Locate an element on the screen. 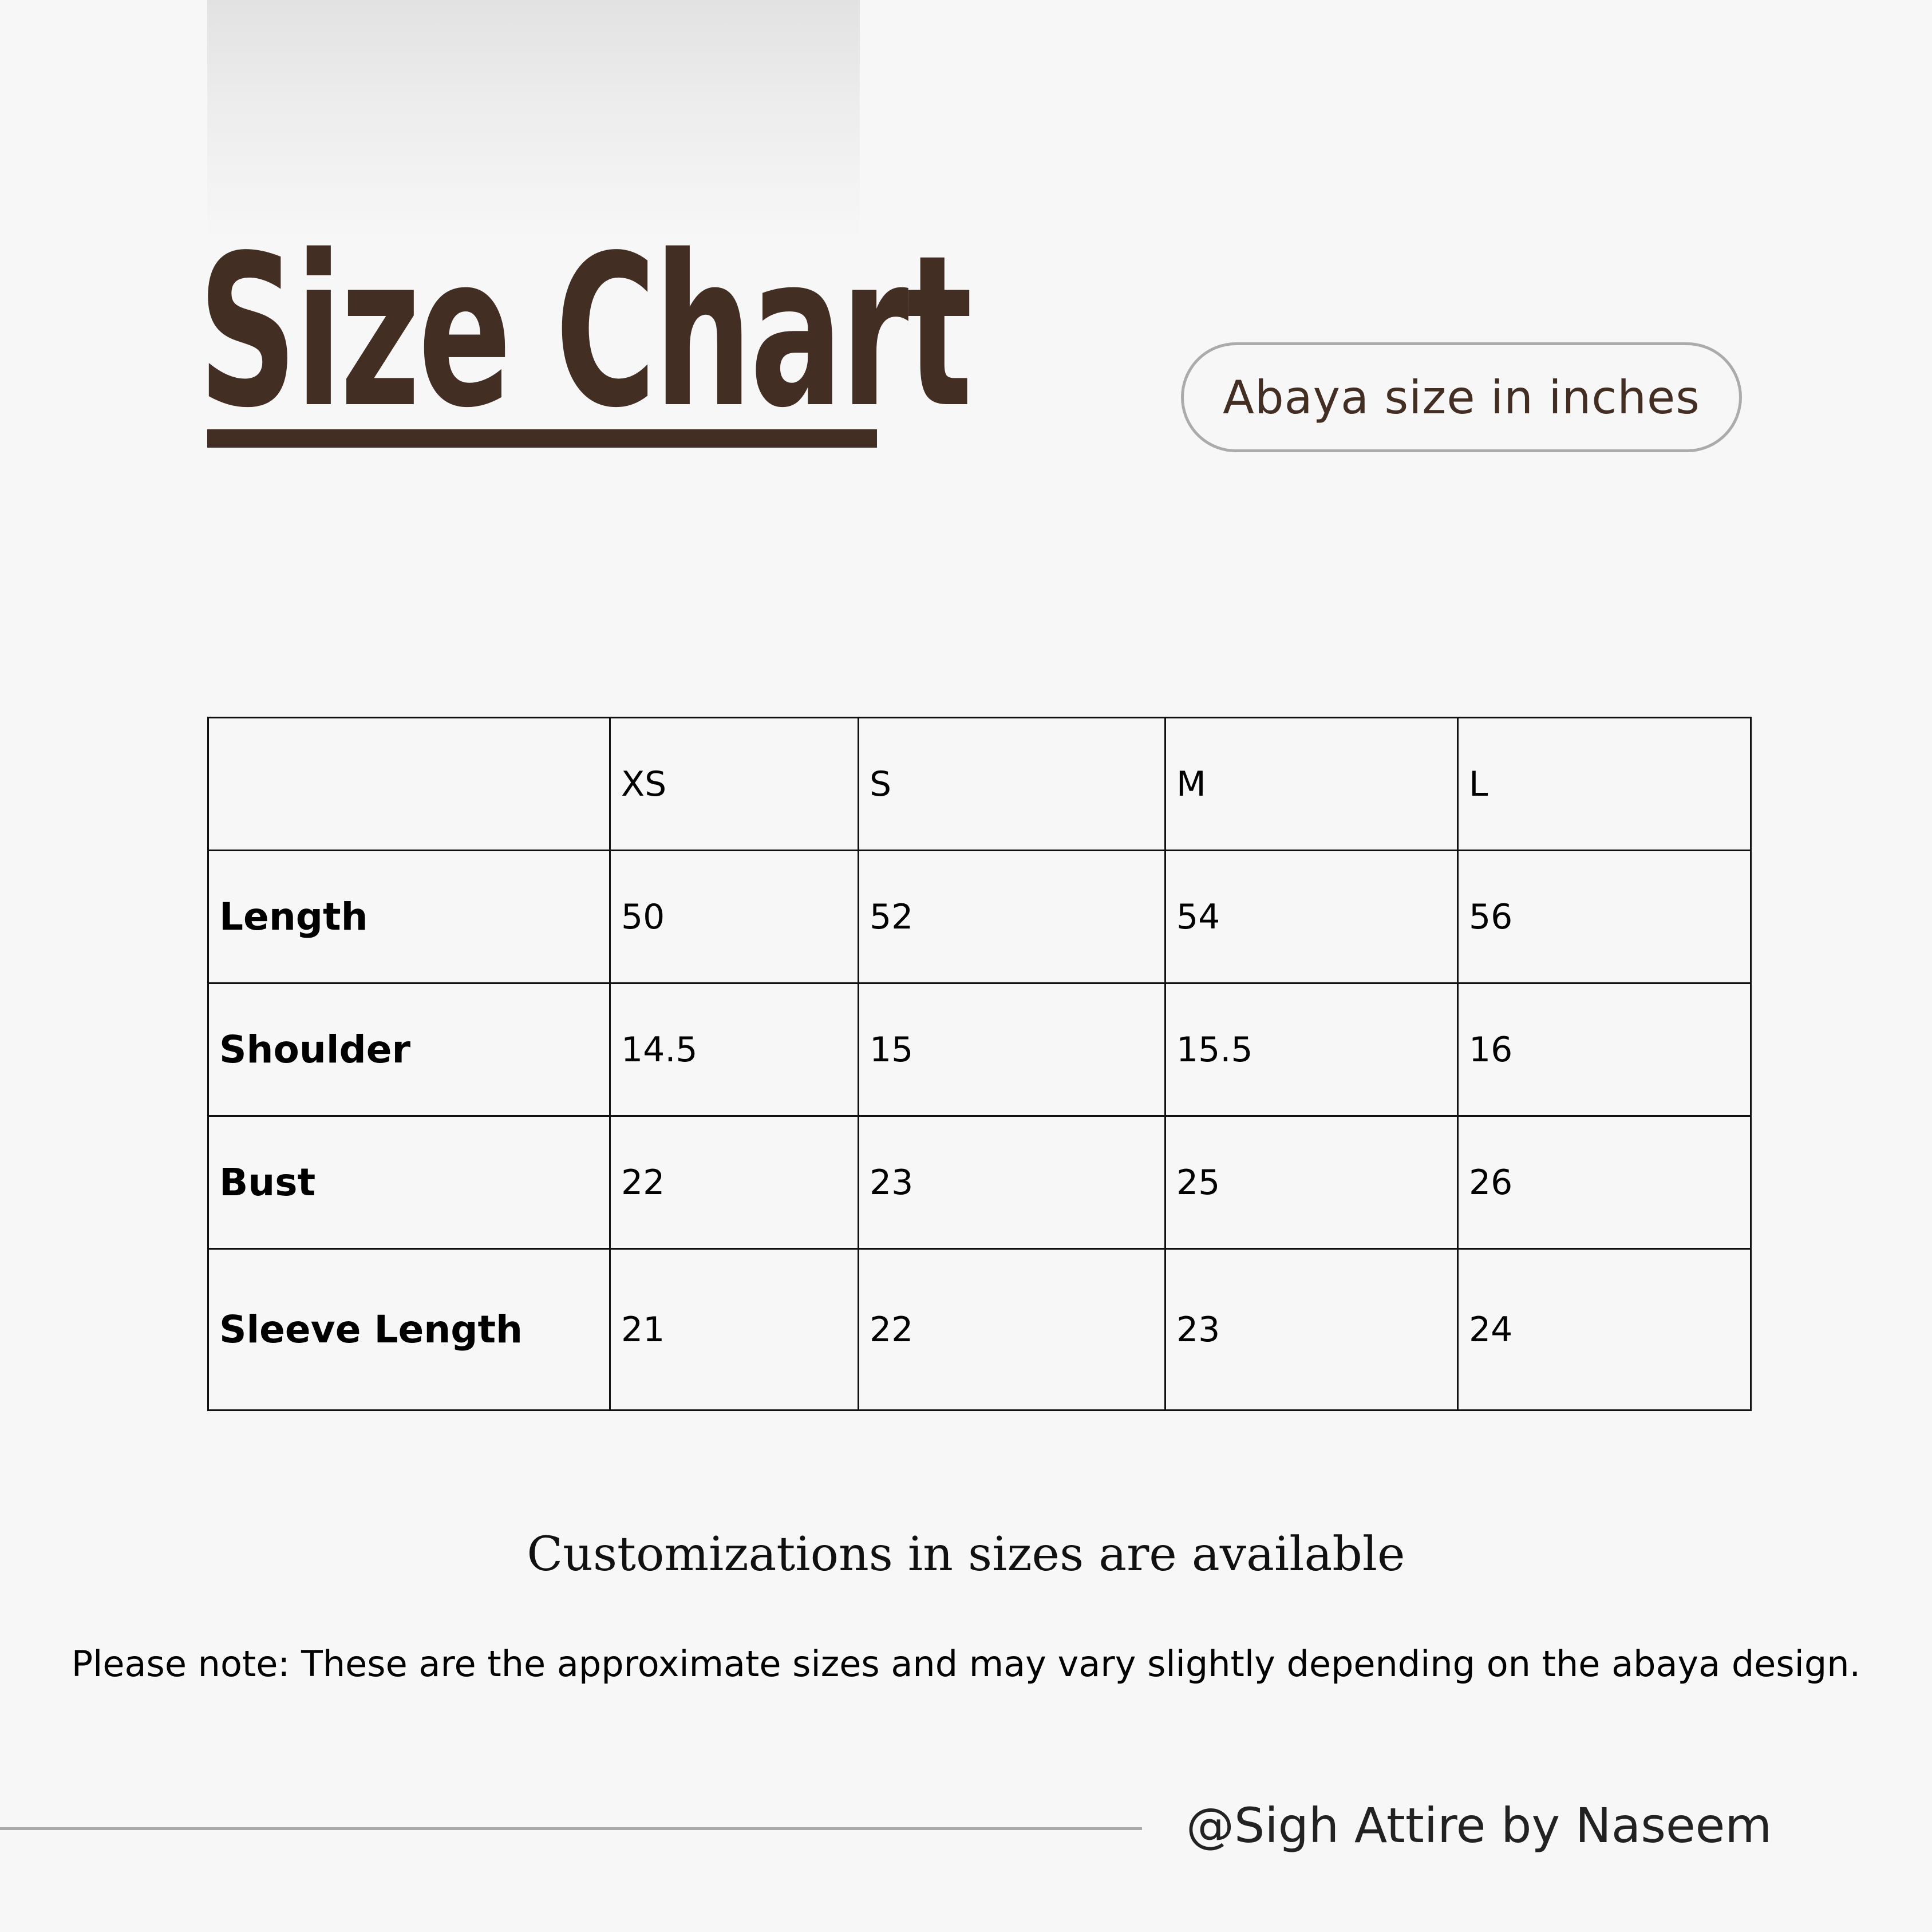 The image size is (1932, 1932). page-title: Size Chart is located at coordinates (585, 332).